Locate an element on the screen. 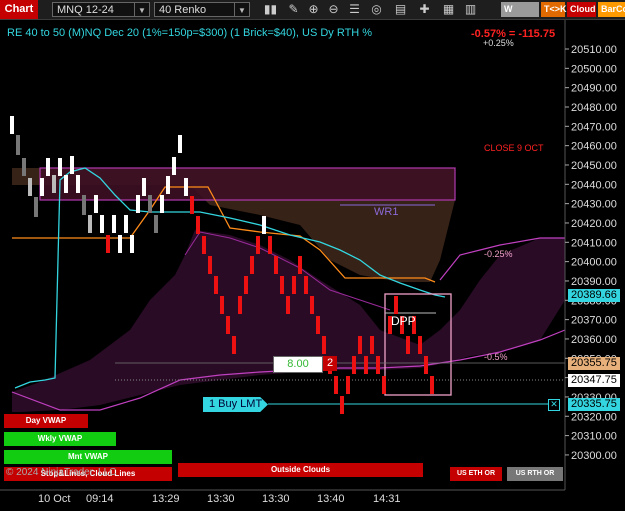 This screenshot has width=625, height=511. minus-025-label: -0.25% is located at coordinates (498, 254).